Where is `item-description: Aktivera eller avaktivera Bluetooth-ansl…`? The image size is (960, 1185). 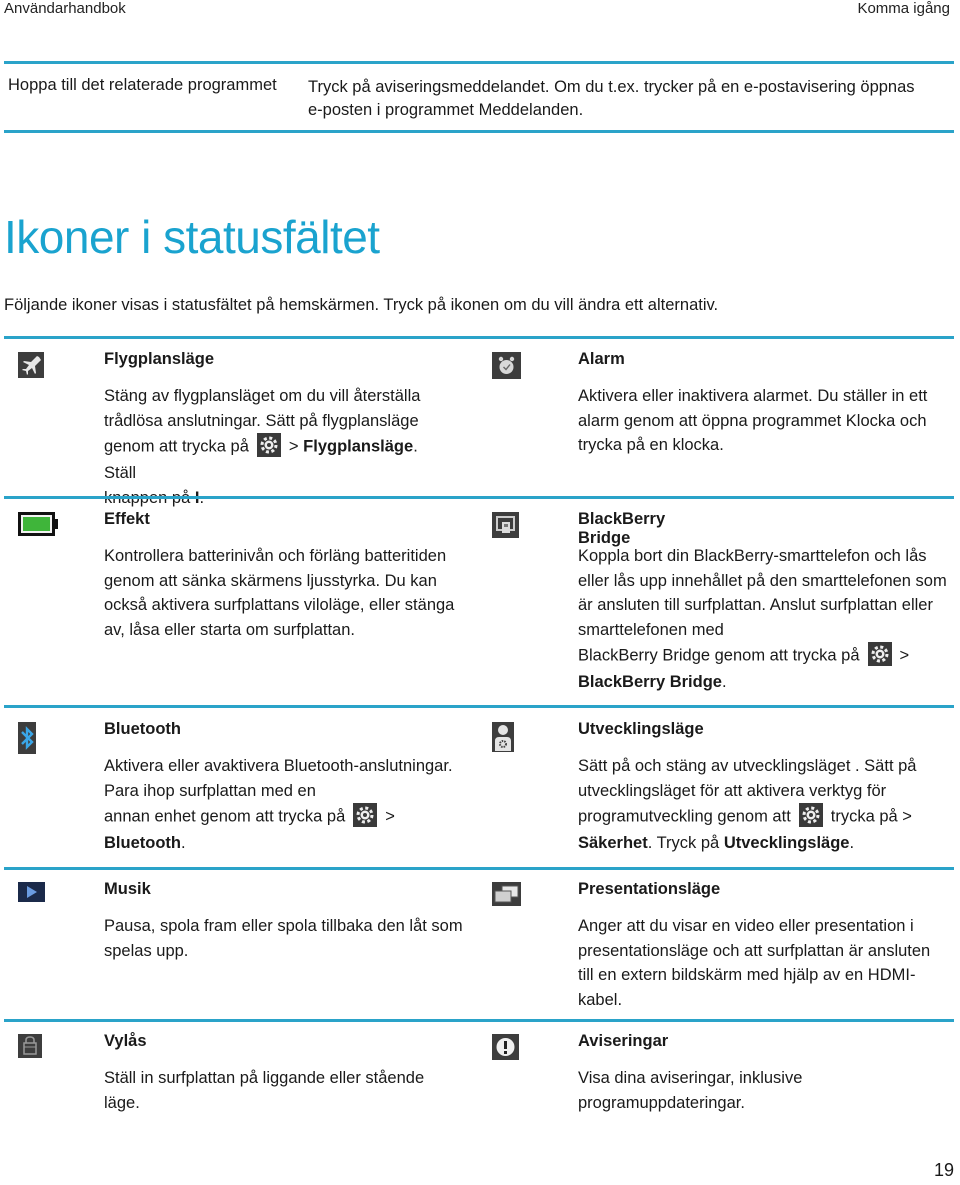 item-description: Aktivera eller avaktivera Bluetooth-ansl… is located at coordinates (284, 805).